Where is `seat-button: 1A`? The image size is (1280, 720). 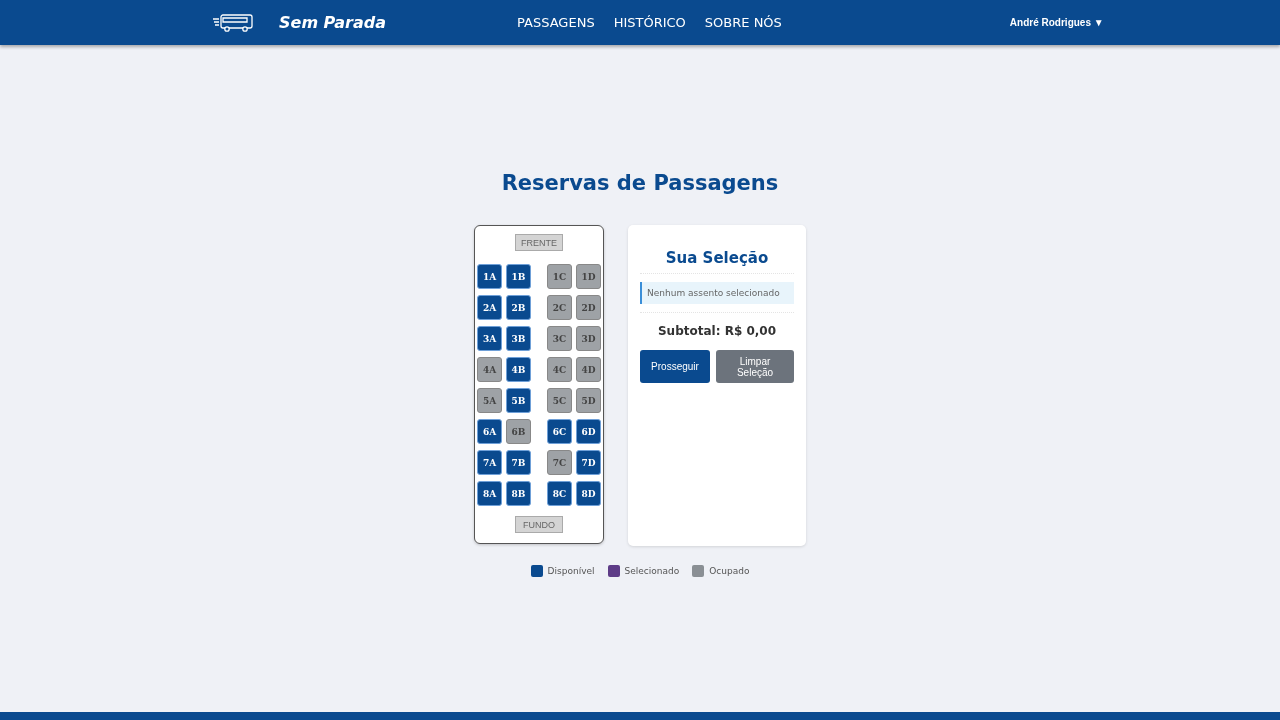 seat-button: 1A is located at coordinates (489, 276).